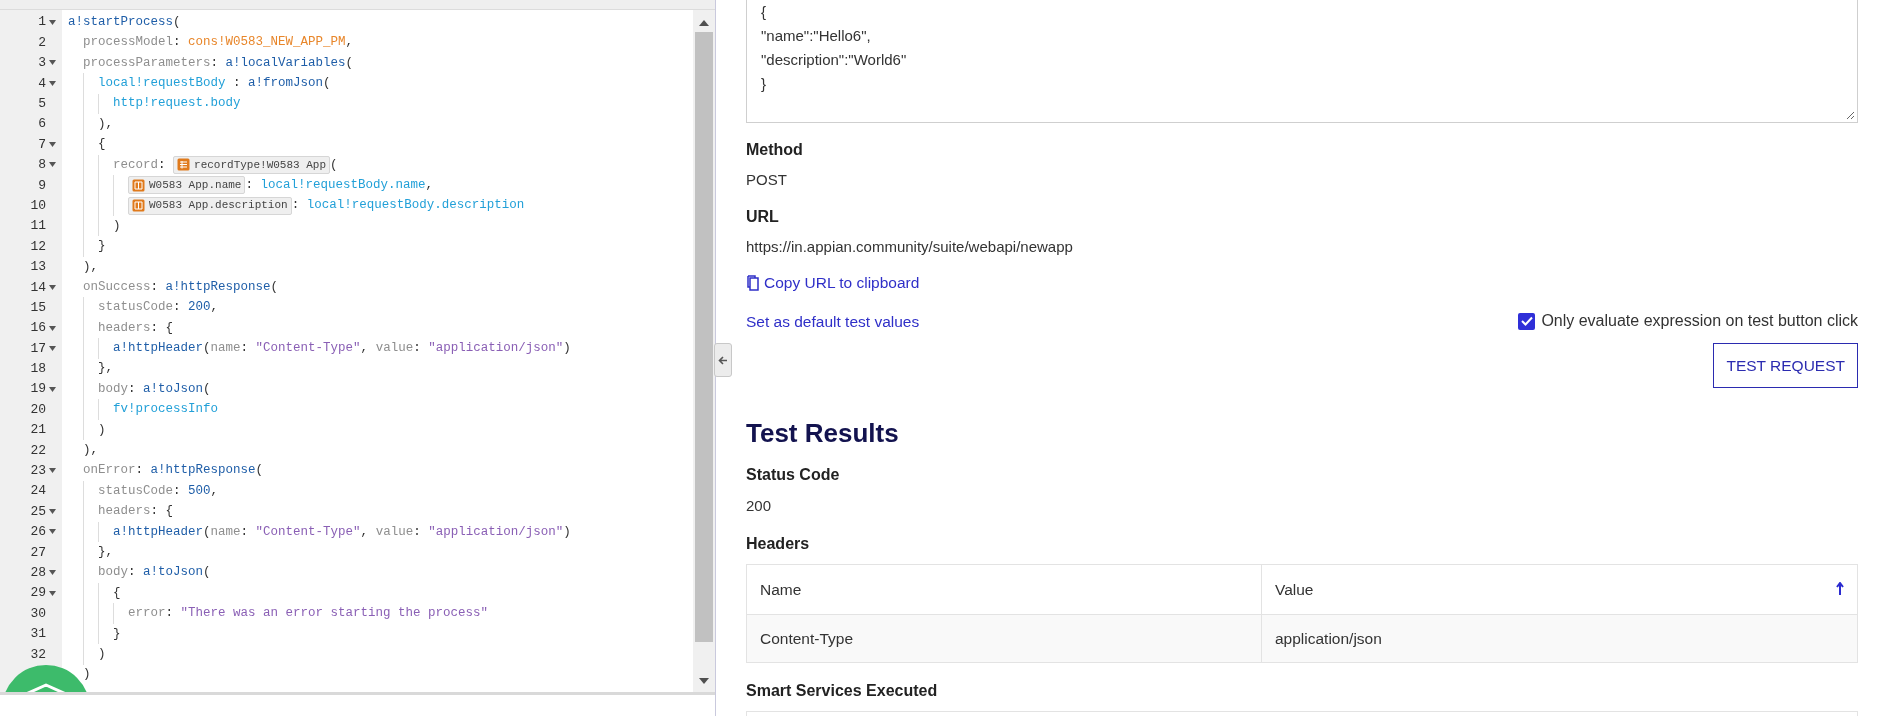 This screenshot has width=1878, height=716. Describe the element at coordinates (101, 145) in the screenshot. I see `code-token: {` at that location.